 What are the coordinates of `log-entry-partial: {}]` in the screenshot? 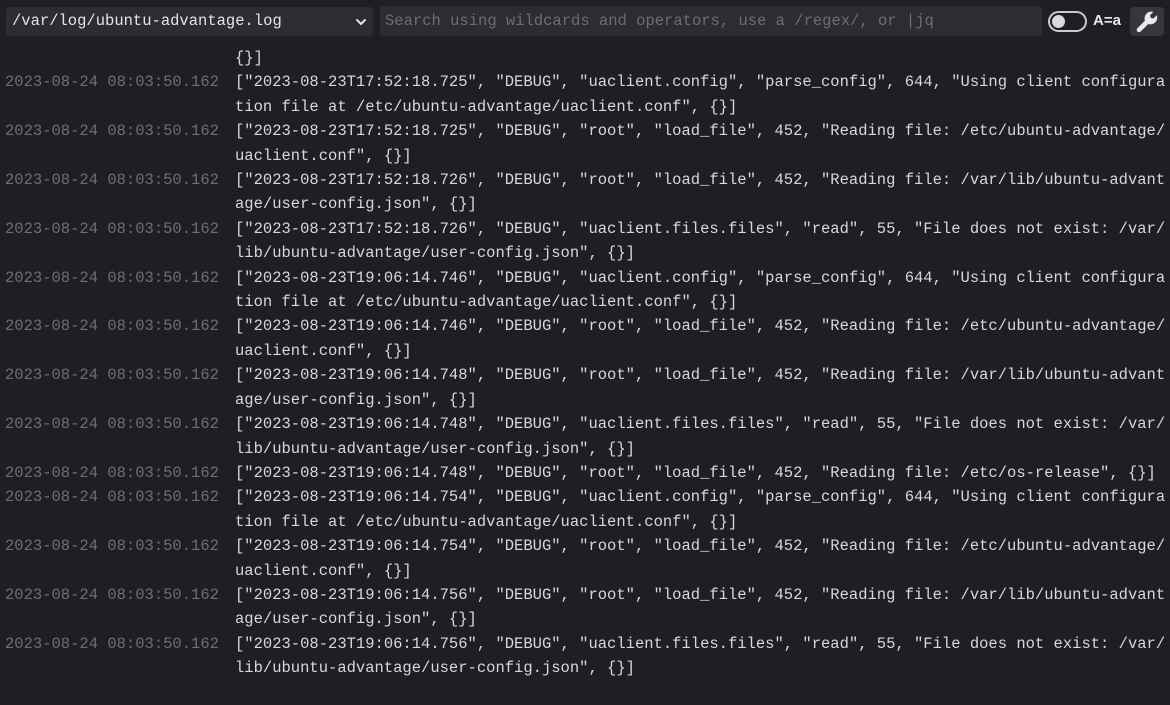 It's located at (585, 58).